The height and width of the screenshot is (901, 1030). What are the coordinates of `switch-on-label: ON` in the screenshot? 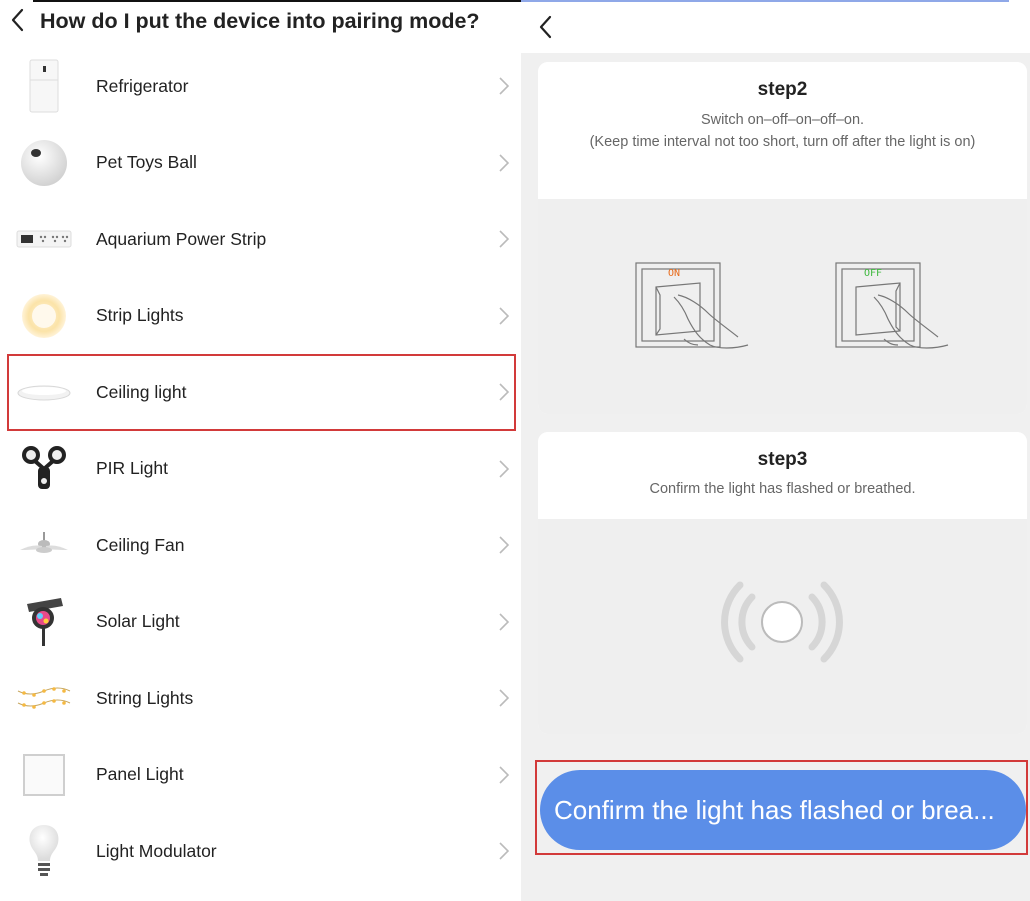 It's located at (674, 273).